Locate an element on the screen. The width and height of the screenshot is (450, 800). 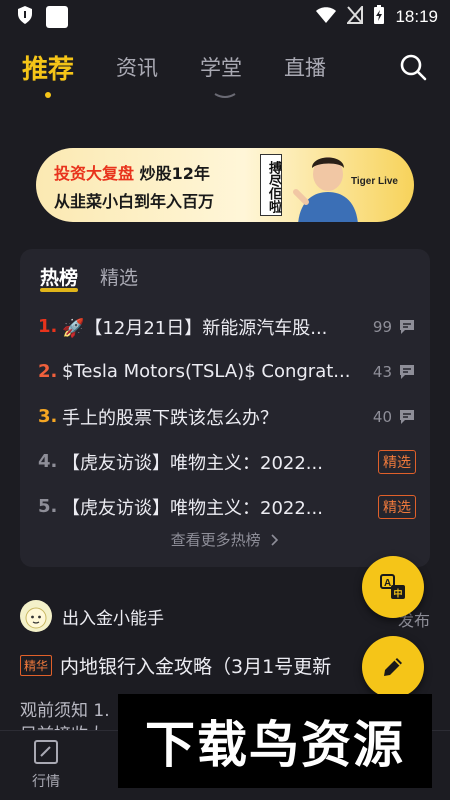
search-button is located at coordinates (413, 67).